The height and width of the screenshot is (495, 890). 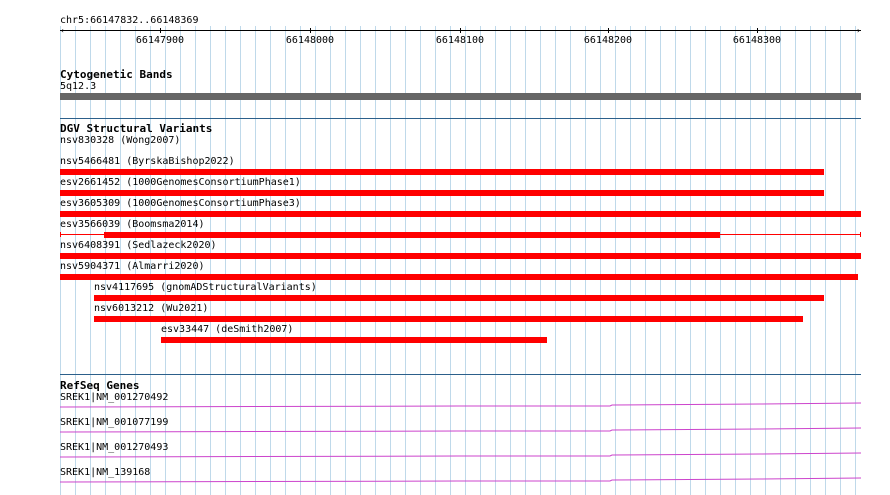 What do you see at coordinates (460, 442) in the screenshot?
I see `refseq-gene-models` at bounding box center [460, 442].